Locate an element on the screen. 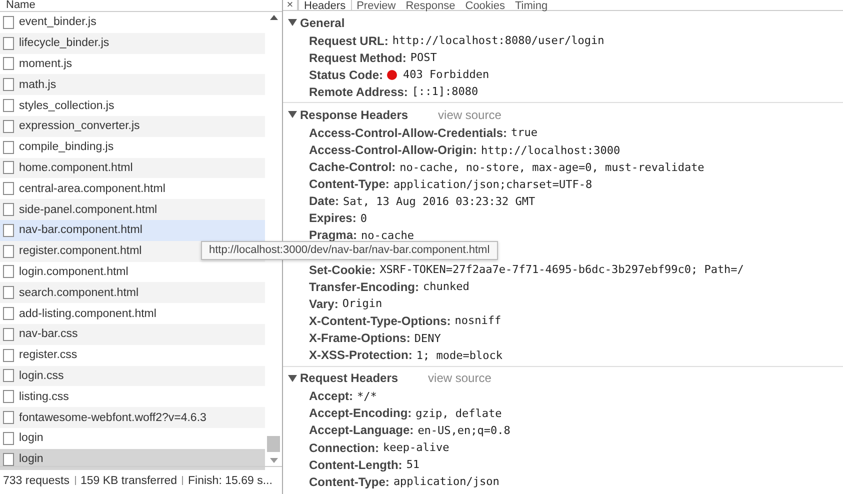 Image resolution: width=843 pixels, height=494 pixels. header-name: Set-Cookie: is located at coordinates (342, 269).